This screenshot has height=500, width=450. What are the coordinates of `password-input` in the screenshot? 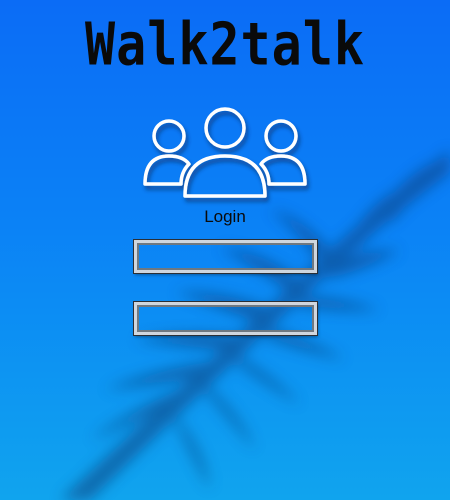 It's located at (225, 318).